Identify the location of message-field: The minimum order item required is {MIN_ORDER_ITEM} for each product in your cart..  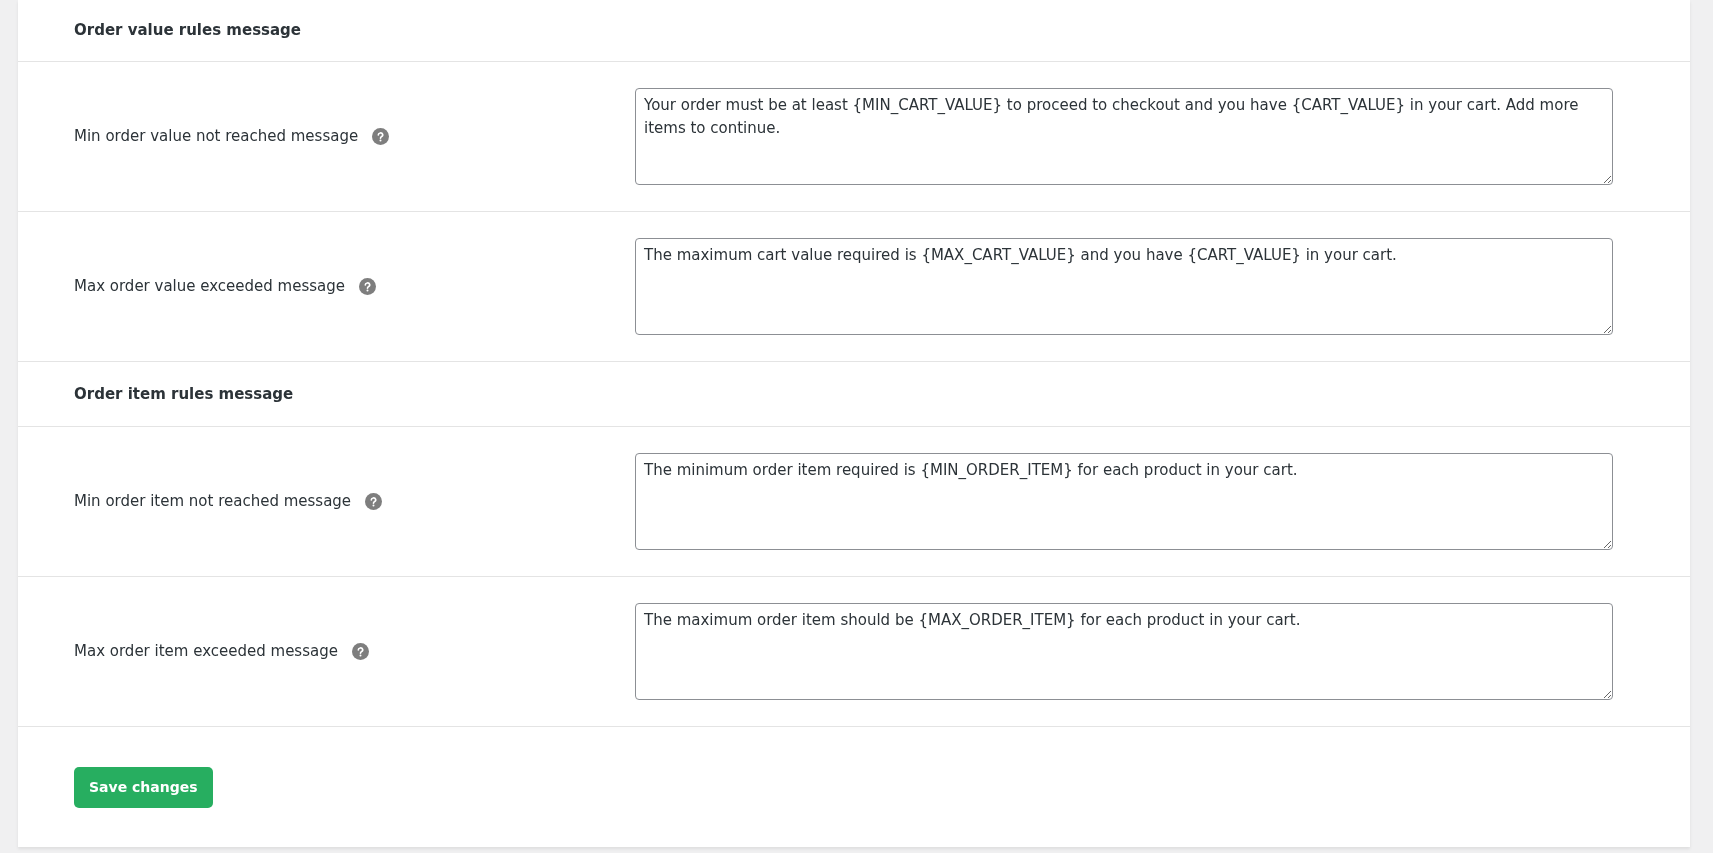
(1124, 501).